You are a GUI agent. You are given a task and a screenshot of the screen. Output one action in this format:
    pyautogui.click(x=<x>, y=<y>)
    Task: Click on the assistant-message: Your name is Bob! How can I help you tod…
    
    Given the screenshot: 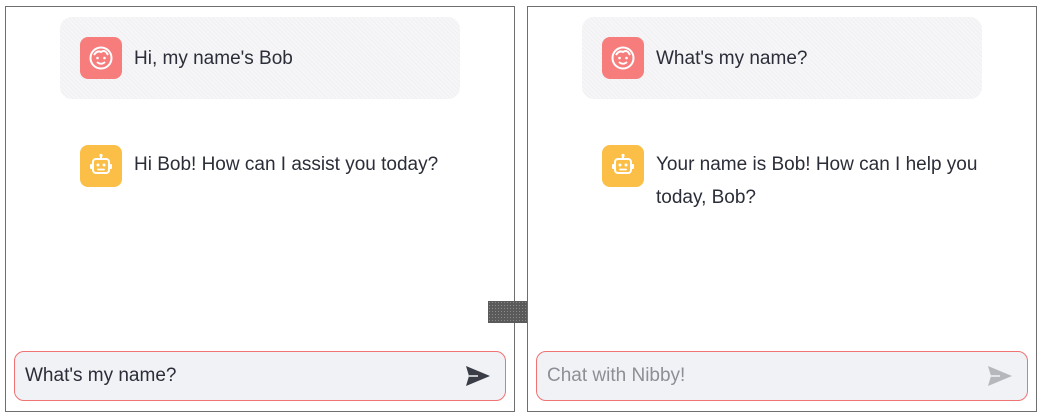 What is the action you would take?
    pyautogui.click(x=787, y=175)
    